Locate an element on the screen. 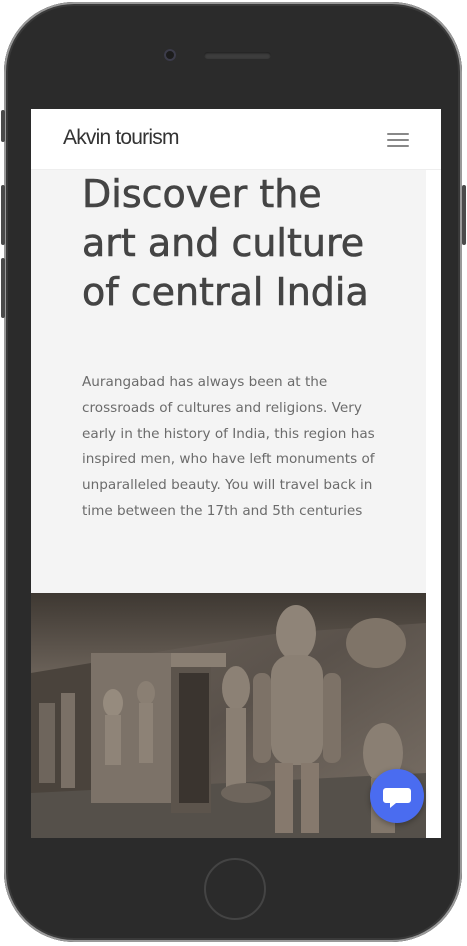  chat-bubble-icon is located at coordinates (397, 798).